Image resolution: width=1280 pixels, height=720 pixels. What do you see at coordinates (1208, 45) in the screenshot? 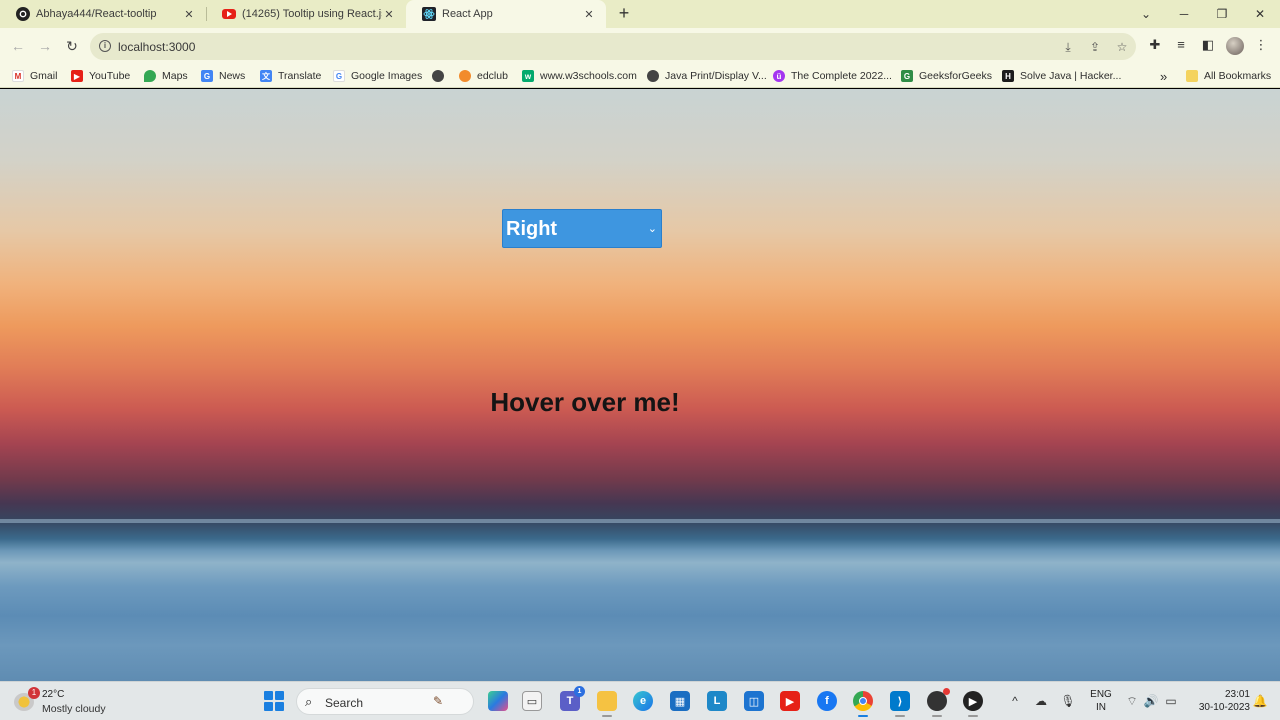
I see `side-panel-icon: ◧` at bounding box center [1208, 45].